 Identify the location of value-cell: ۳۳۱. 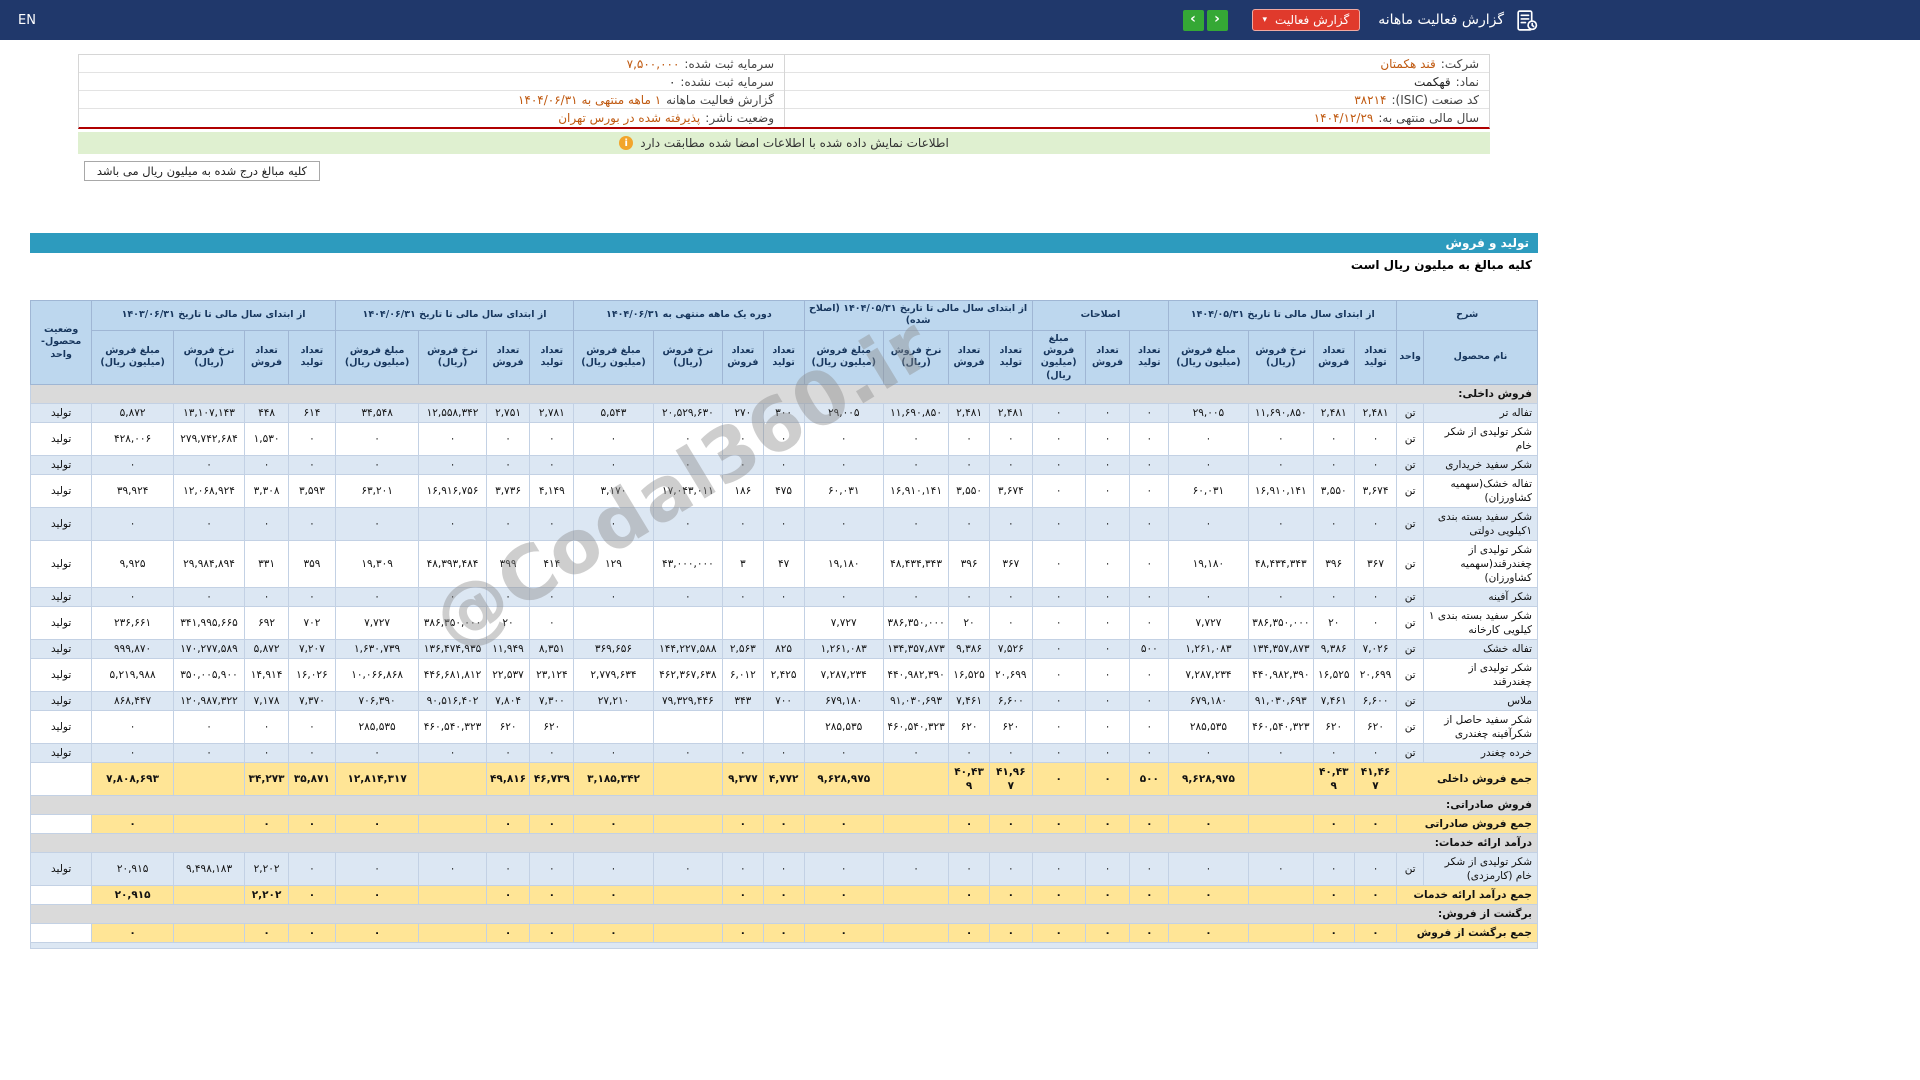
(266, 564).